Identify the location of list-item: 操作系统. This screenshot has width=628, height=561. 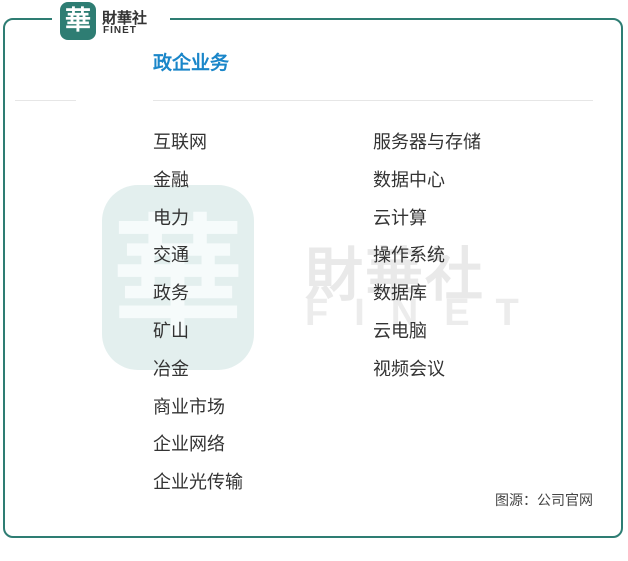
(409, 256).